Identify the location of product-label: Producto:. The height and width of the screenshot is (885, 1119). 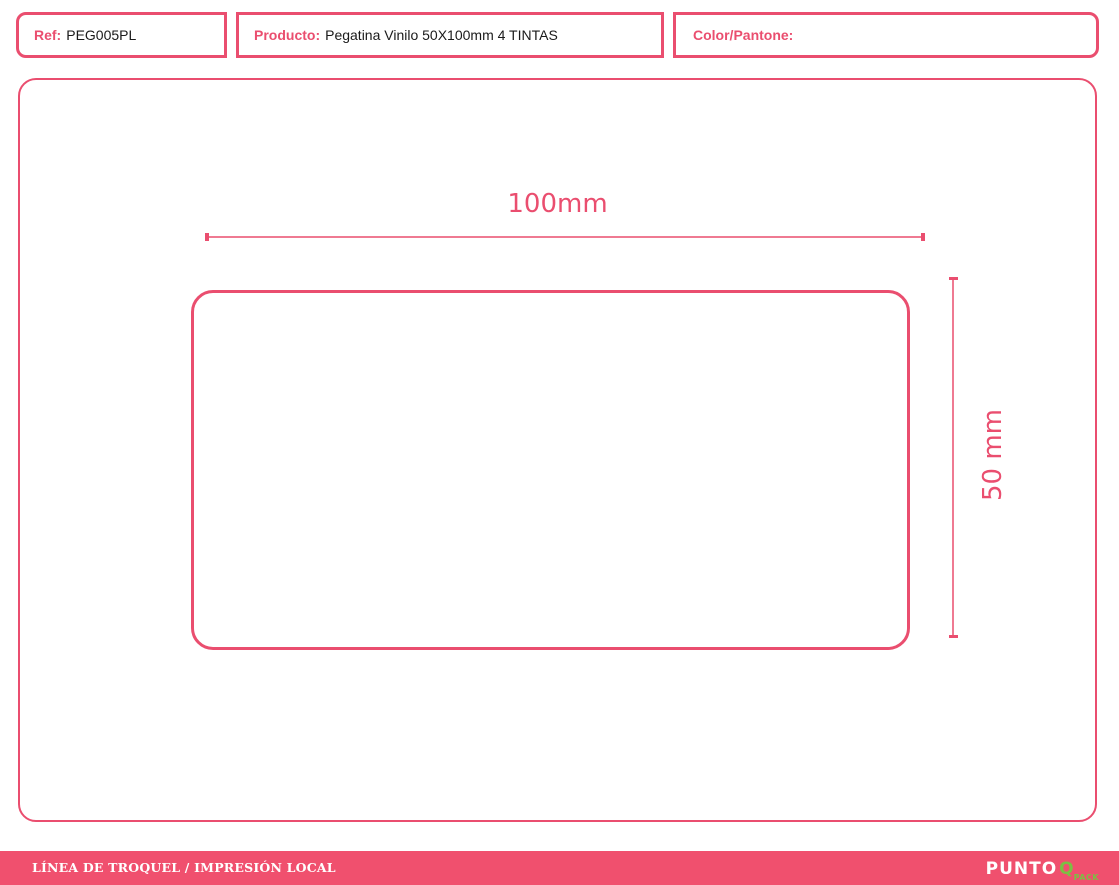
(287, 35).